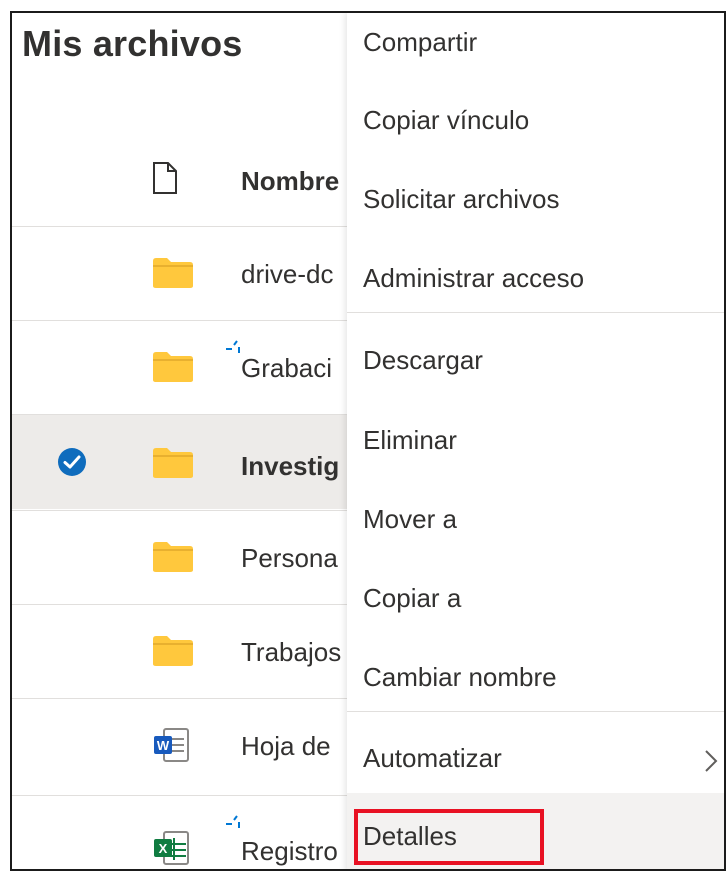 This screenshot has width=728, height=873. Describe the element at coordinates (286, 746) in the screenshot. I see `item-name: Hoja de` at that location.